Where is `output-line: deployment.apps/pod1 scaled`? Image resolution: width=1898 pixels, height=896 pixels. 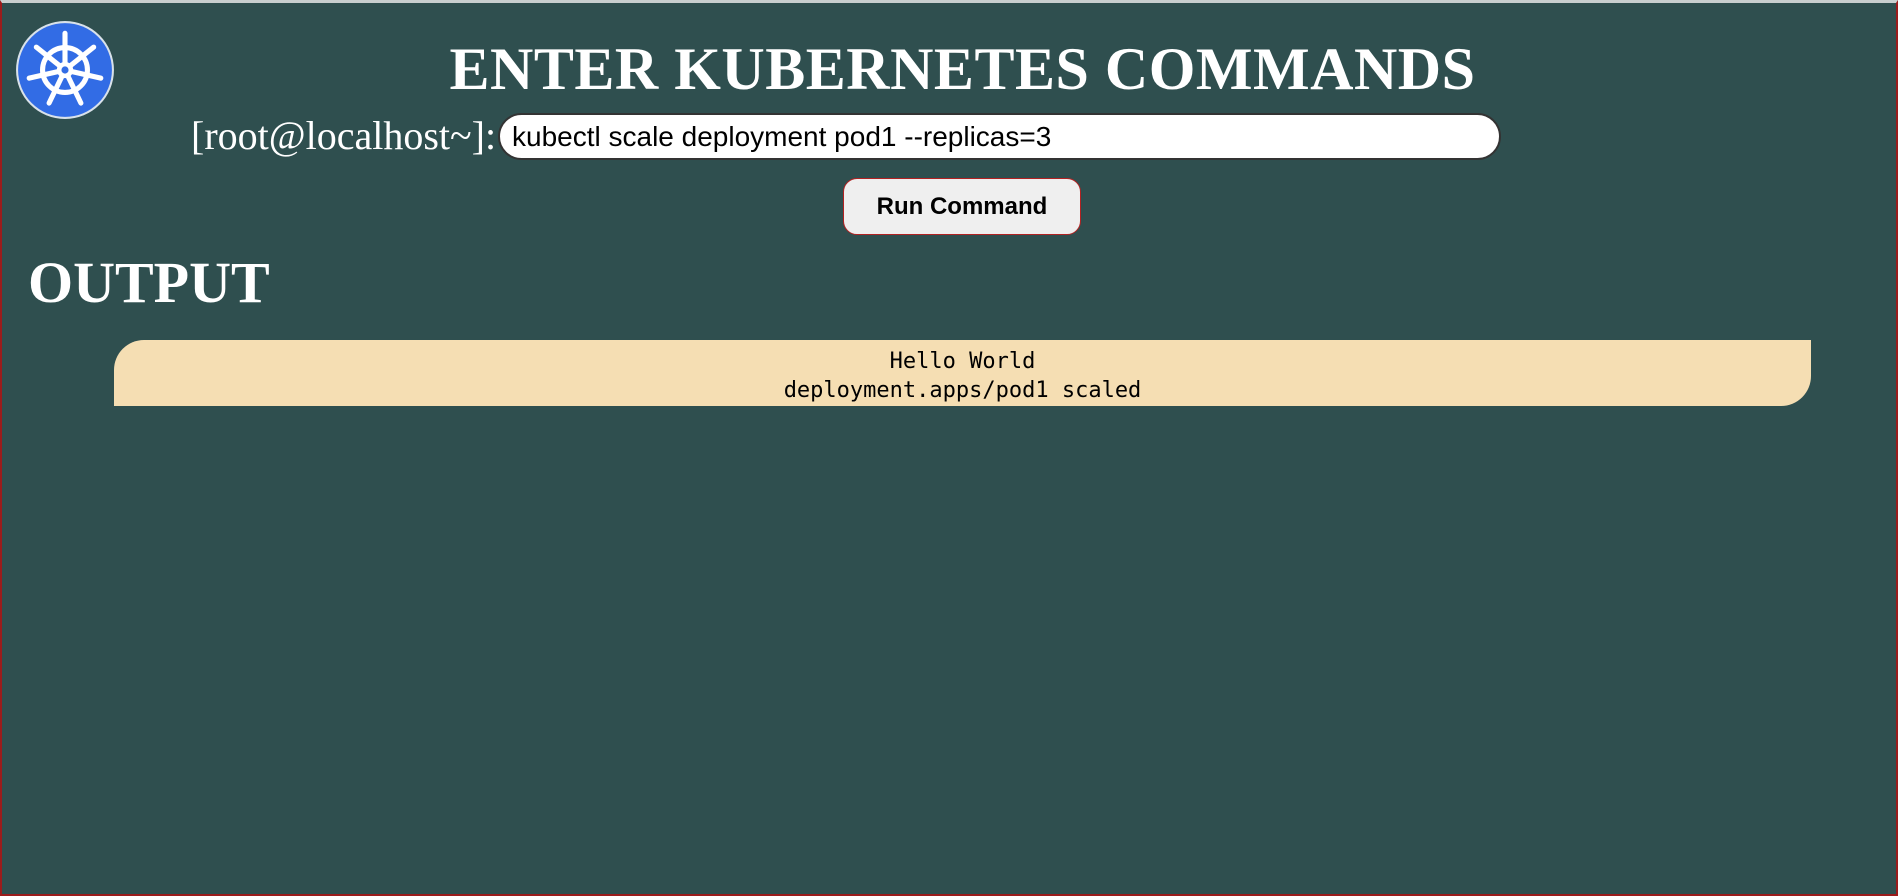 output-line: deployment.apps/pod1 scaled is located at coordinates (962, 390).